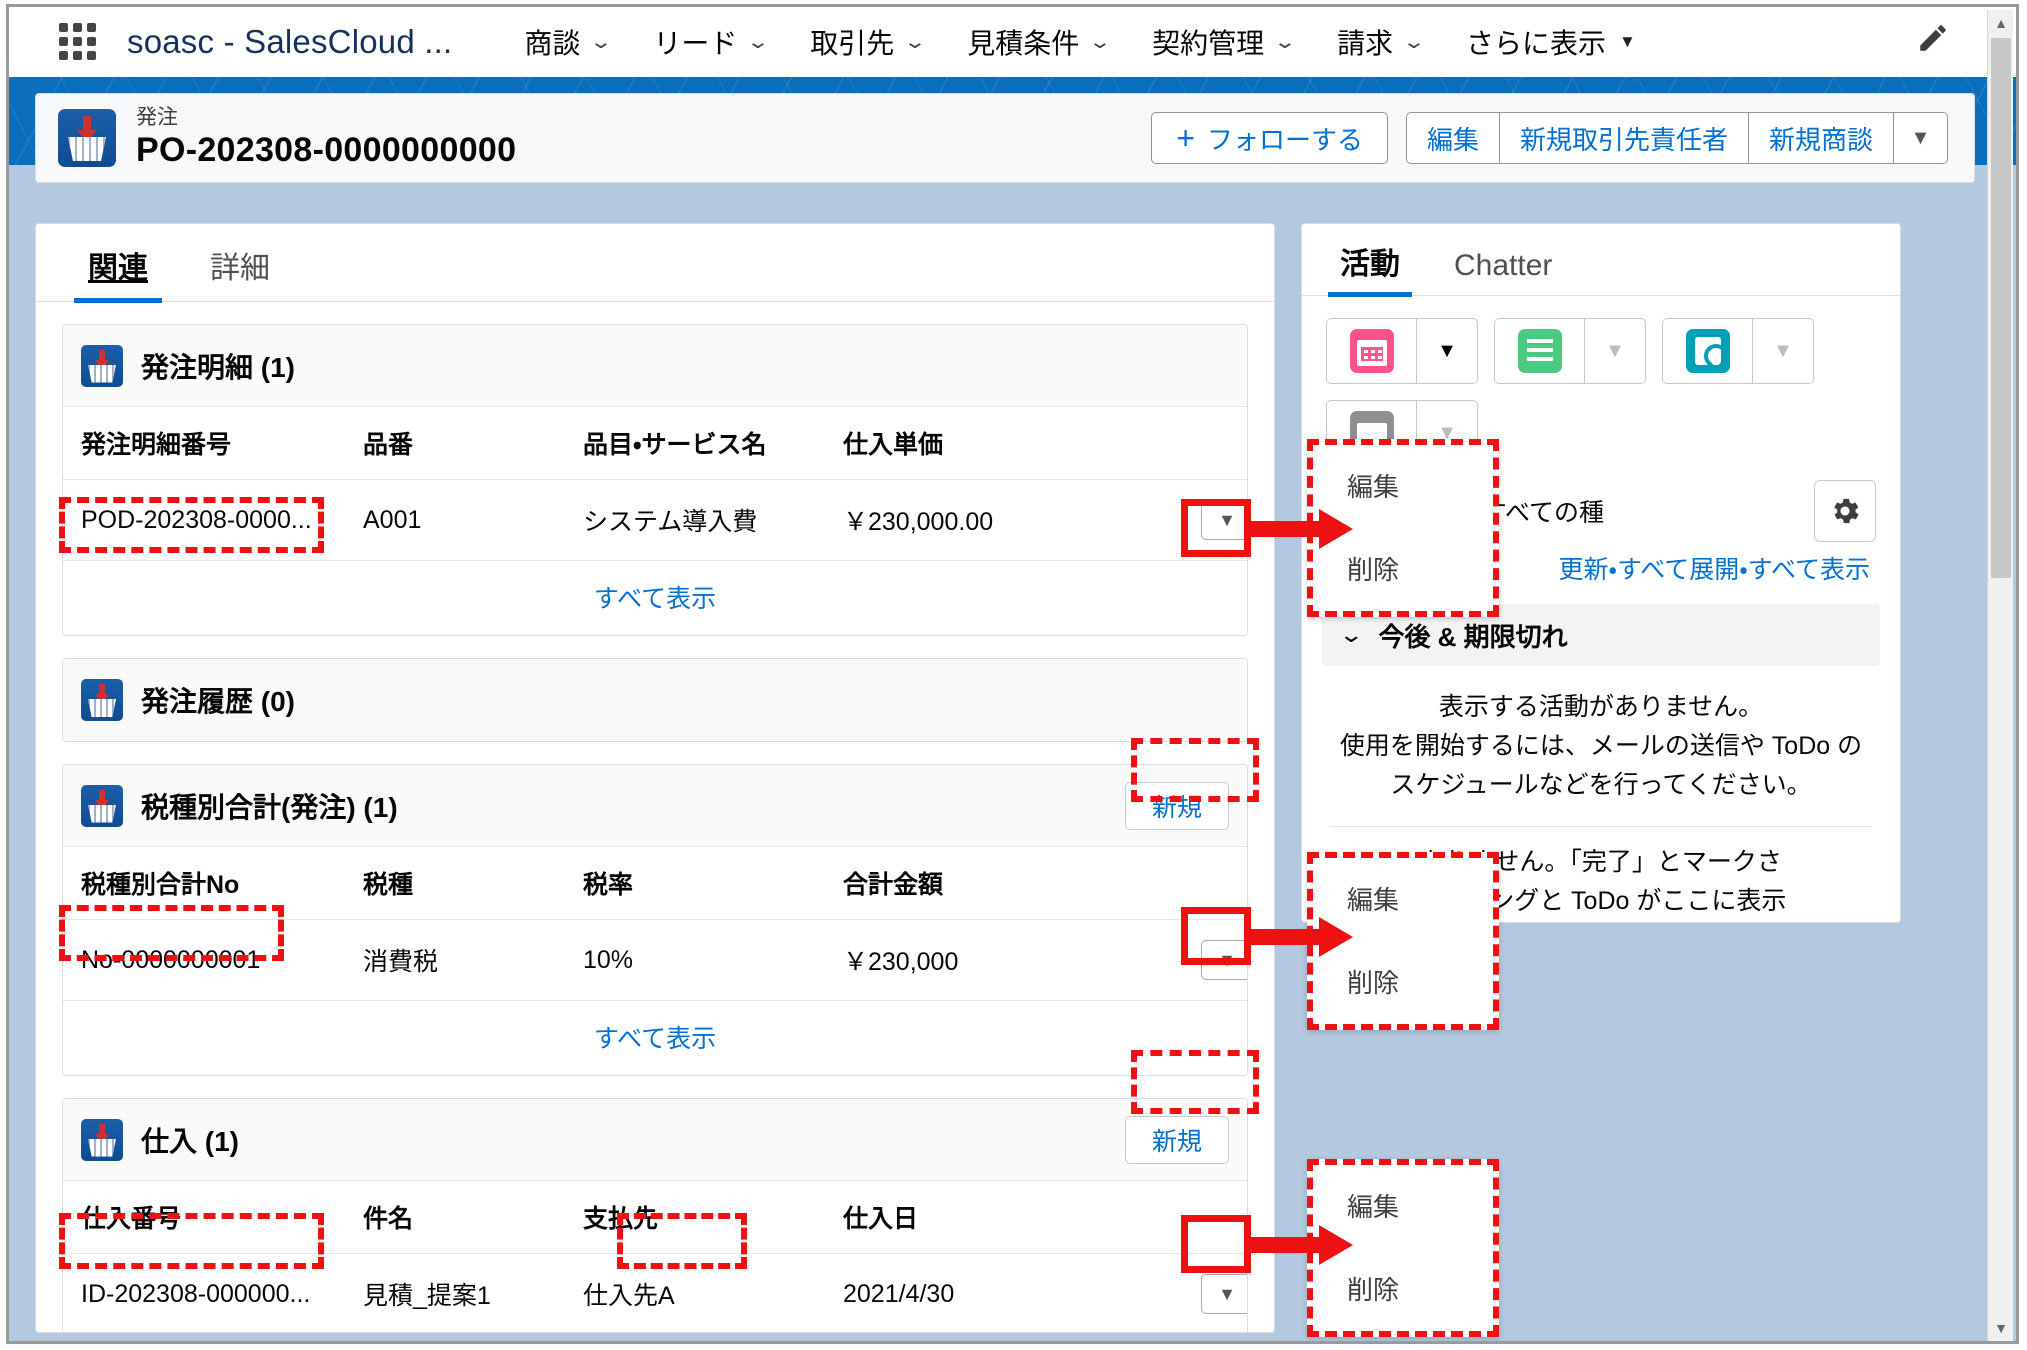 The height and width of the screenshot is (1350, 2027). Describe the element at coordinates (993, 883) in the screenshot. I see `column-header: 合計金額` at that location.